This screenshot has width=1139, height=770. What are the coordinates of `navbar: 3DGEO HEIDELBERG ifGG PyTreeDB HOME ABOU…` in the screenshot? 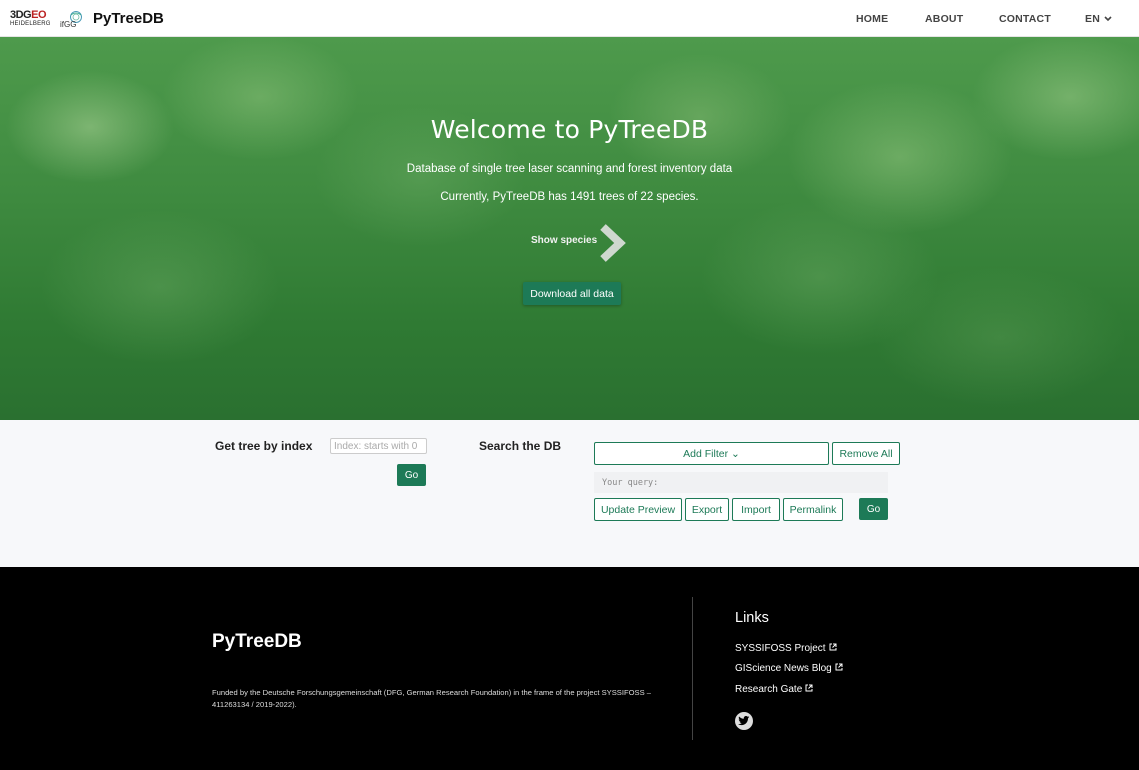 It's located at (569, 18).